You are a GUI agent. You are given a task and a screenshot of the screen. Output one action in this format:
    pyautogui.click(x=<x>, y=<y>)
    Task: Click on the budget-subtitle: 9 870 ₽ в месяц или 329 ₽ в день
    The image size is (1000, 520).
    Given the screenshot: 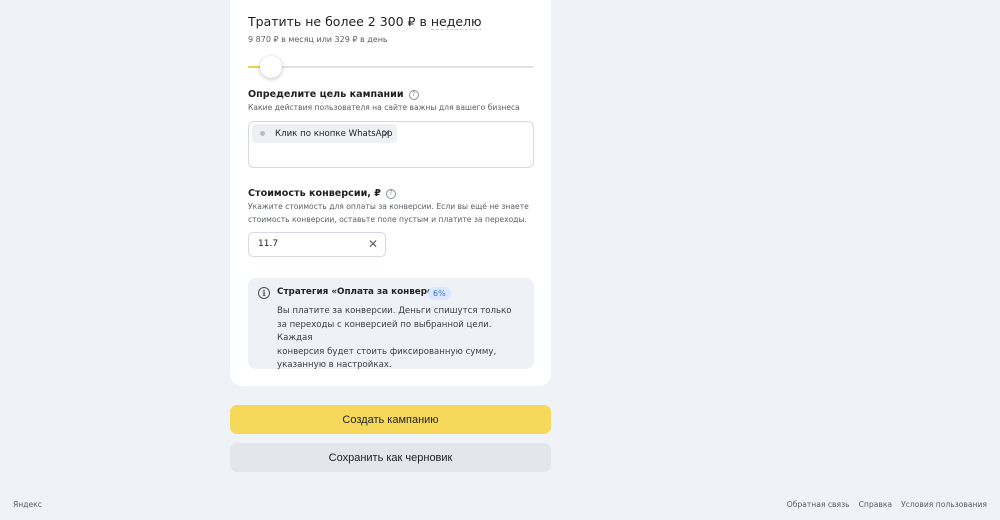 What is the action you would take?
    pyautogui.click(x=318, y=39)
    